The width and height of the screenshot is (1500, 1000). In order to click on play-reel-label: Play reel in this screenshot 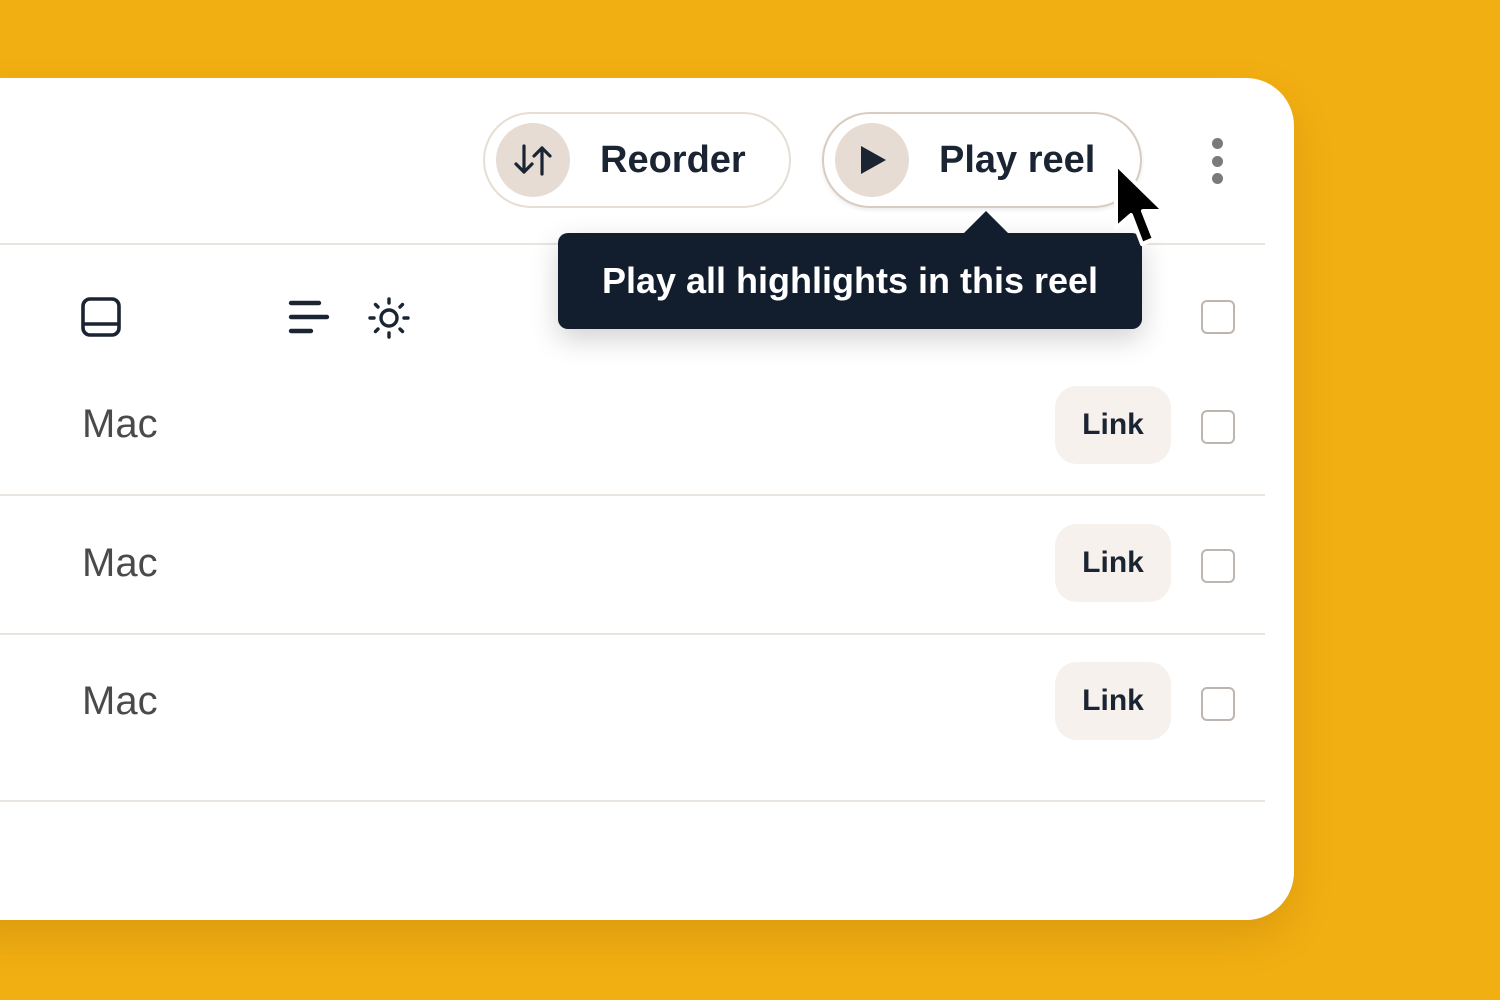, I will do `click(1017, 159)`.